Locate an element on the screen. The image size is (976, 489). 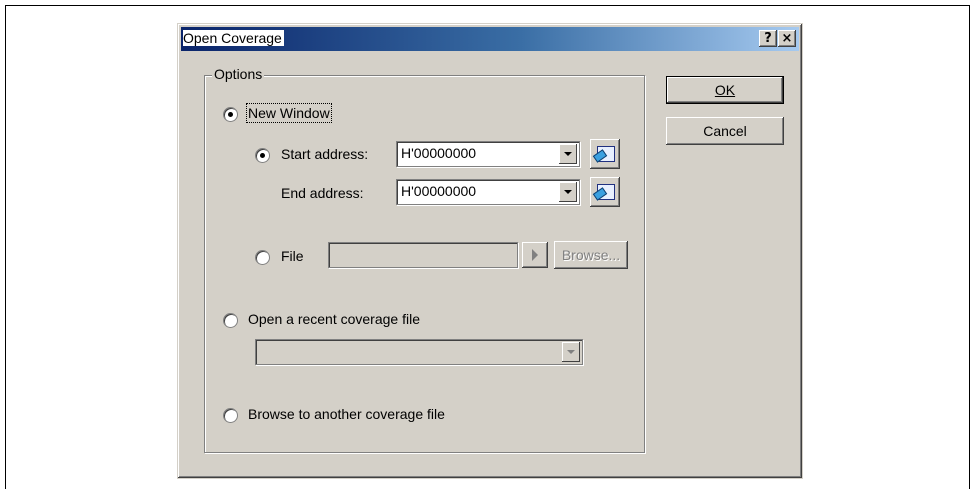
cancel-button: Cancel is located at coordinates (725, 131).